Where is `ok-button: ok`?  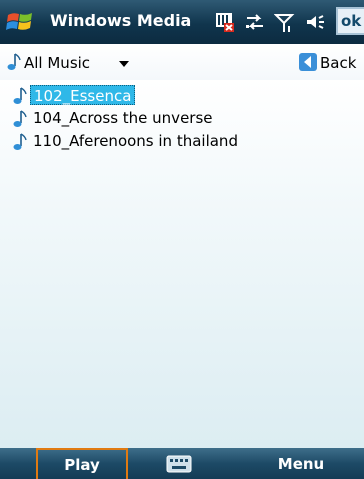 ok-button: ok is located at coordinates (350, 21).